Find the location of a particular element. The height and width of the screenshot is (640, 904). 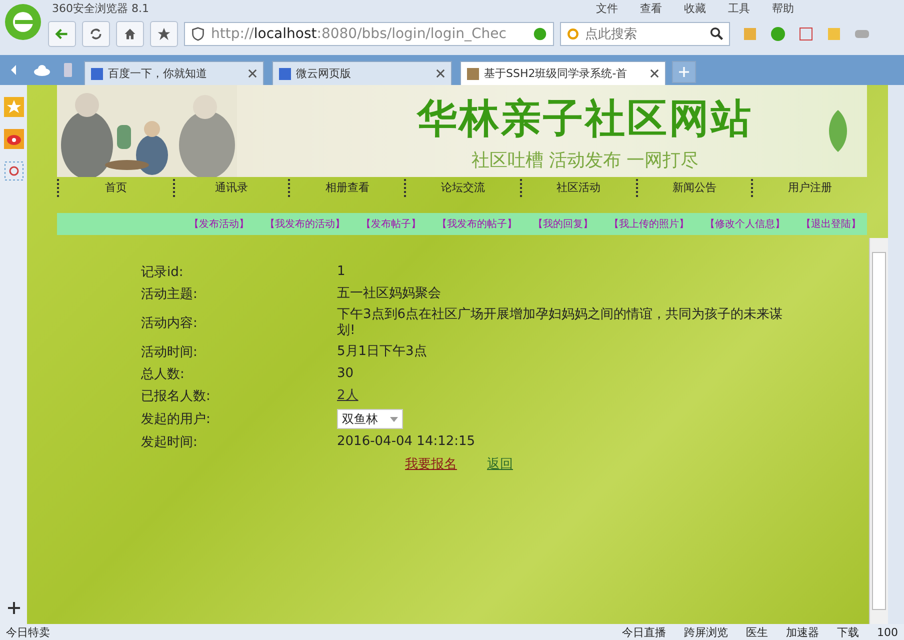

refresh-icon is located at coordinates (96, 34).